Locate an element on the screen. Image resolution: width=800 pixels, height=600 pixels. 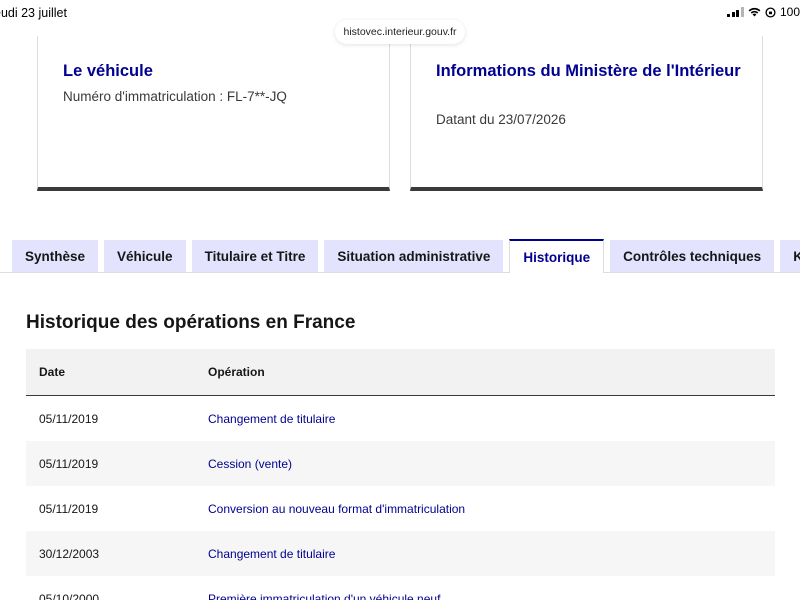
wifi-icon is located at coordinates (754, 12).